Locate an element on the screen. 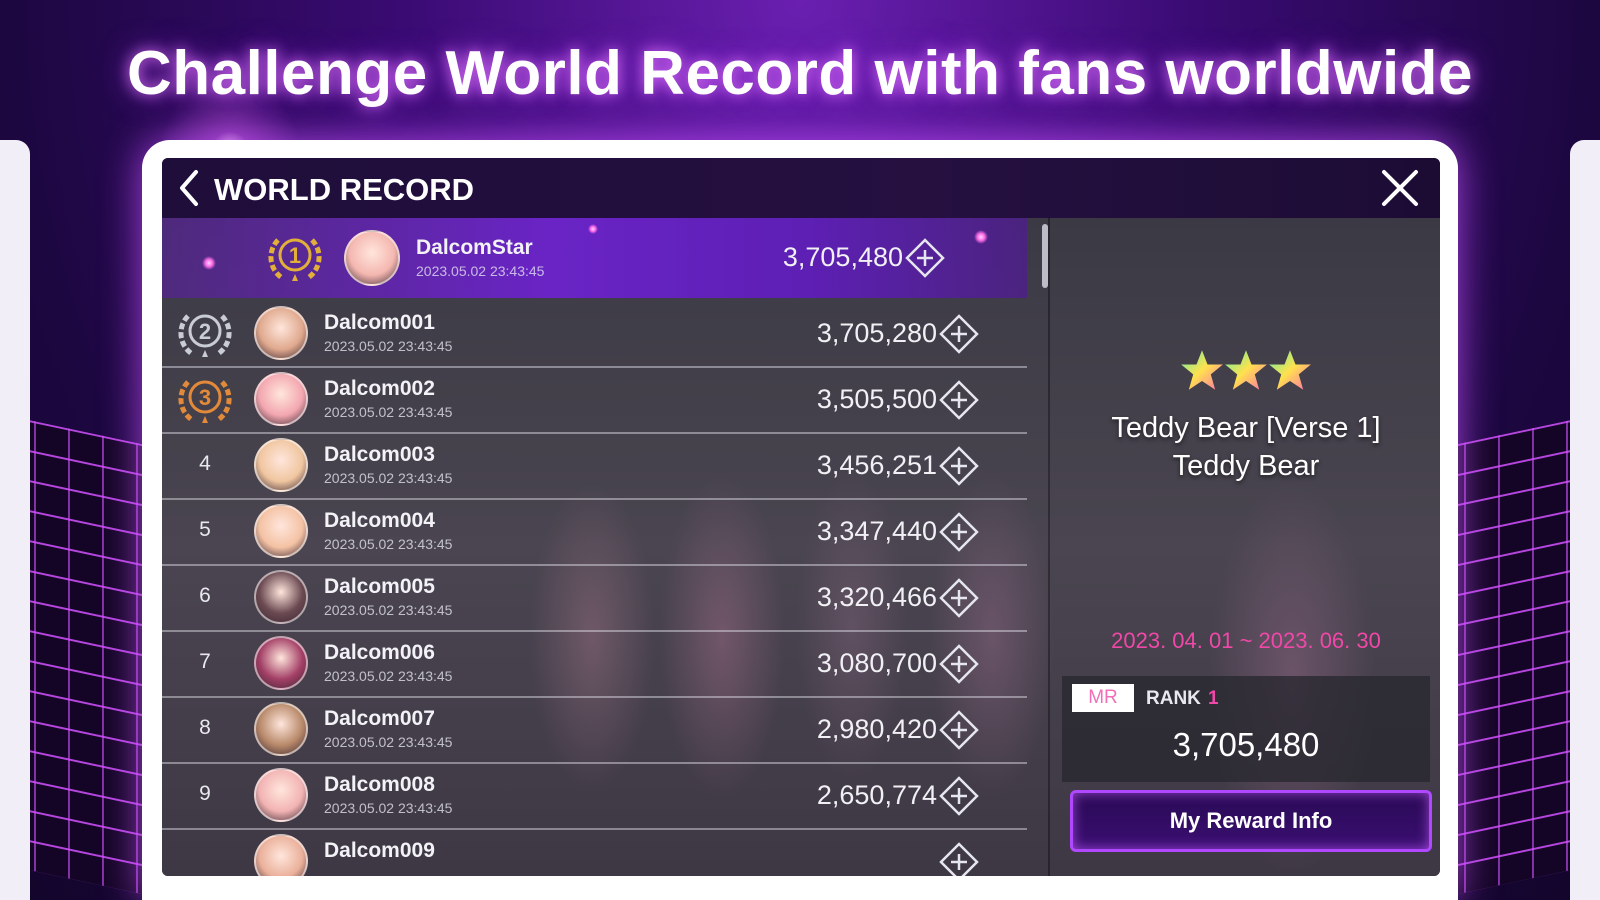  laurel-medal-icon: 2 is located at coordinates (205, 333).